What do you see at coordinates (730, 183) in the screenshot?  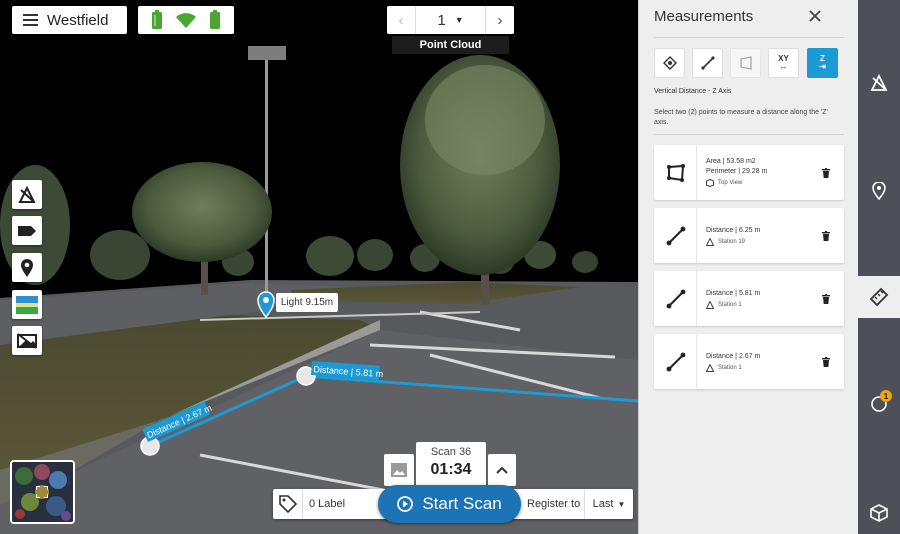 I see `measurement-source: Top View` at bounding box center [730, 183].